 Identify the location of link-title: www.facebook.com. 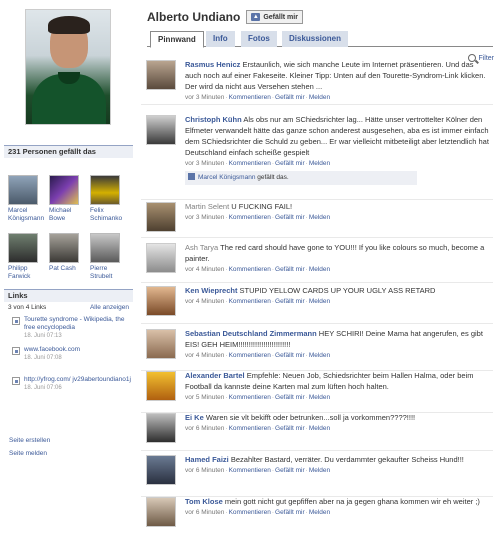
(78, 350).